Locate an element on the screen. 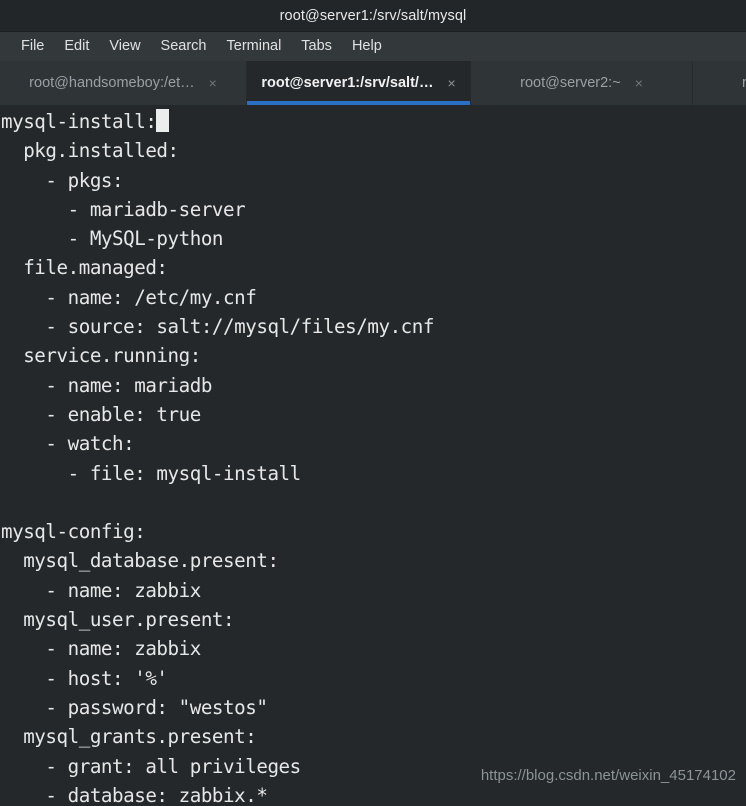  terminal-line: mysql-config: is located at coordinates (373, 531).